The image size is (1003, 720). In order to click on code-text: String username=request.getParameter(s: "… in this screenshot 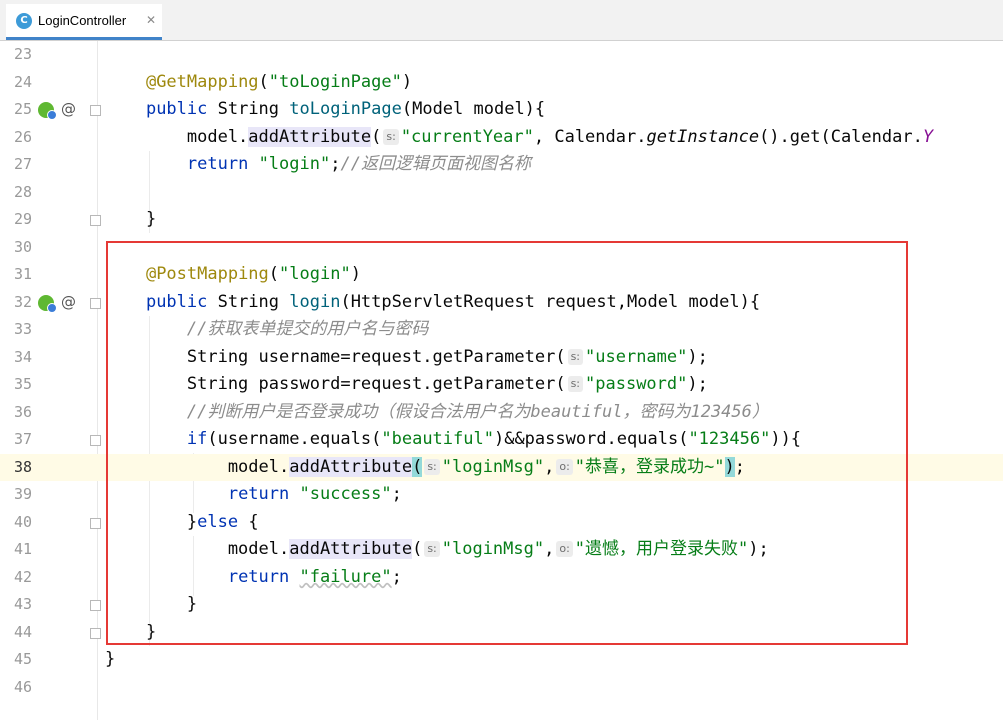, I will do `click(406, 356)`.